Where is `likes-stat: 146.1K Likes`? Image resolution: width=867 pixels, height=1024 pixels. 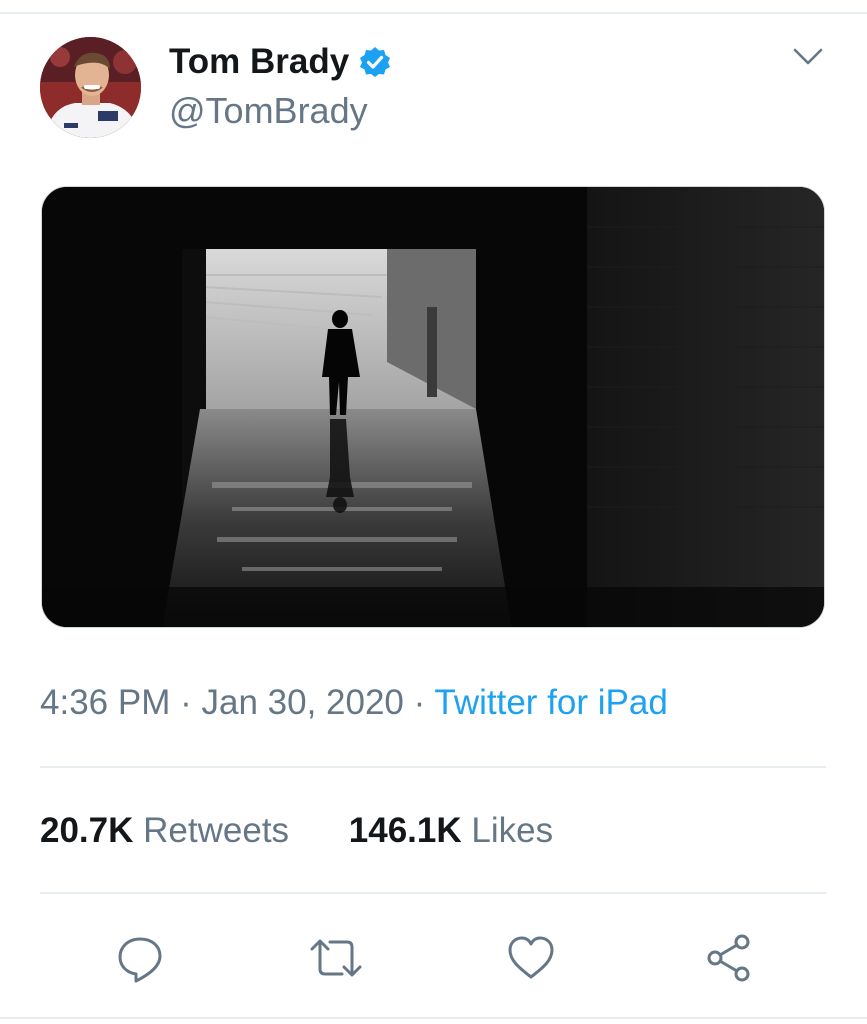 likes-stat: 146.1K Likes is located at coordinates (451, 831).